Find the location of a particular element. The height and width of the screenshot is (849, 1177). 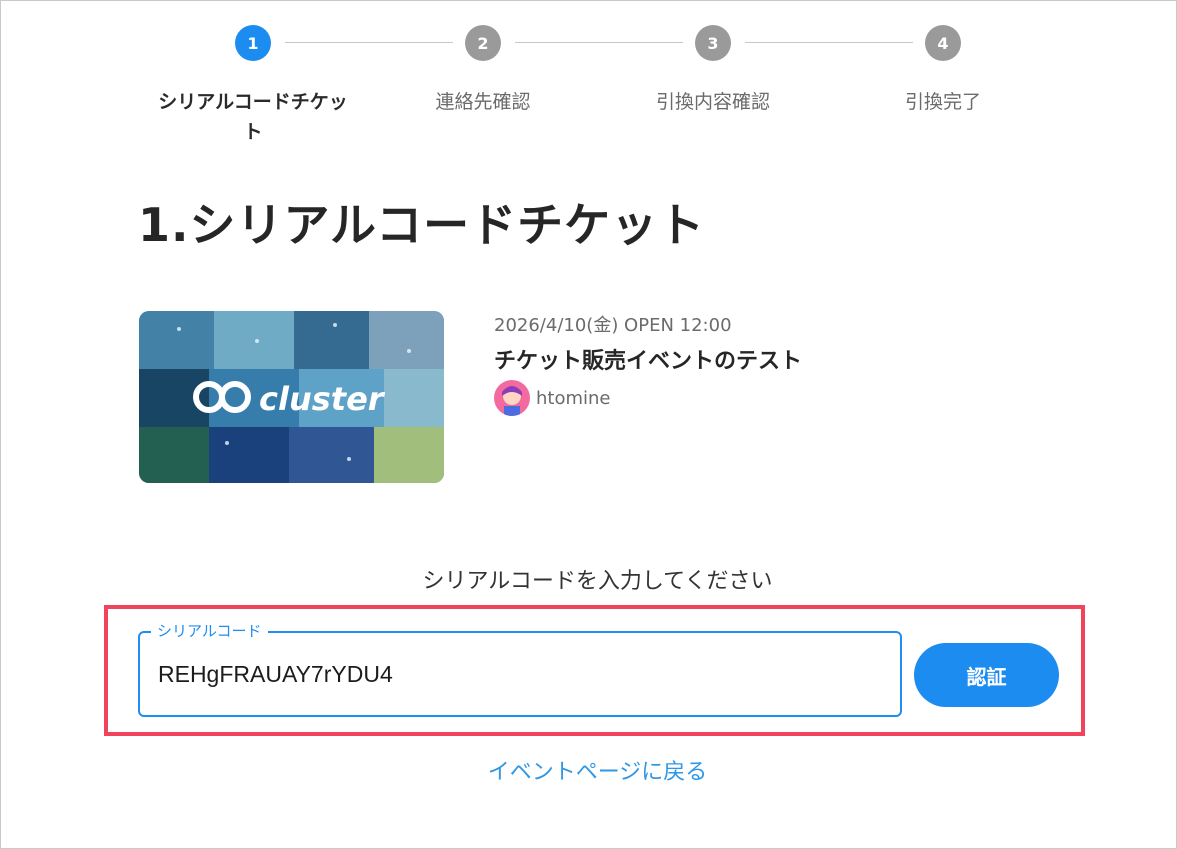

serial-prompt: シリアルコードを入力してください is located at coordinates (597, 581).